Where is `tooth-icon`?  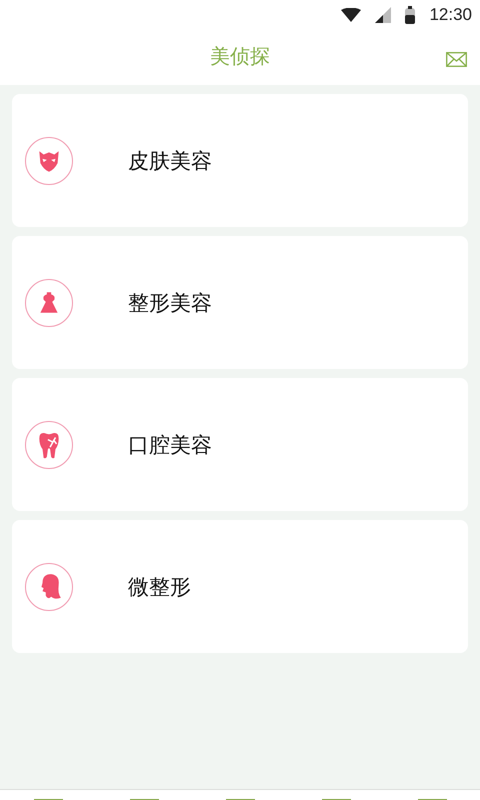
tooth-icon is located at coordinates (49, 444).